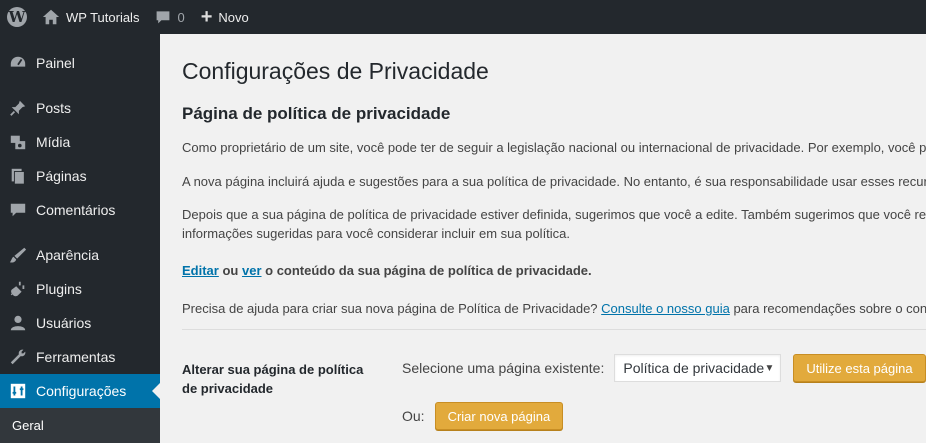 The width and height of the screenshot is (926, 443). I want to click on menu-item-posts: Posts, so click(80, 108).